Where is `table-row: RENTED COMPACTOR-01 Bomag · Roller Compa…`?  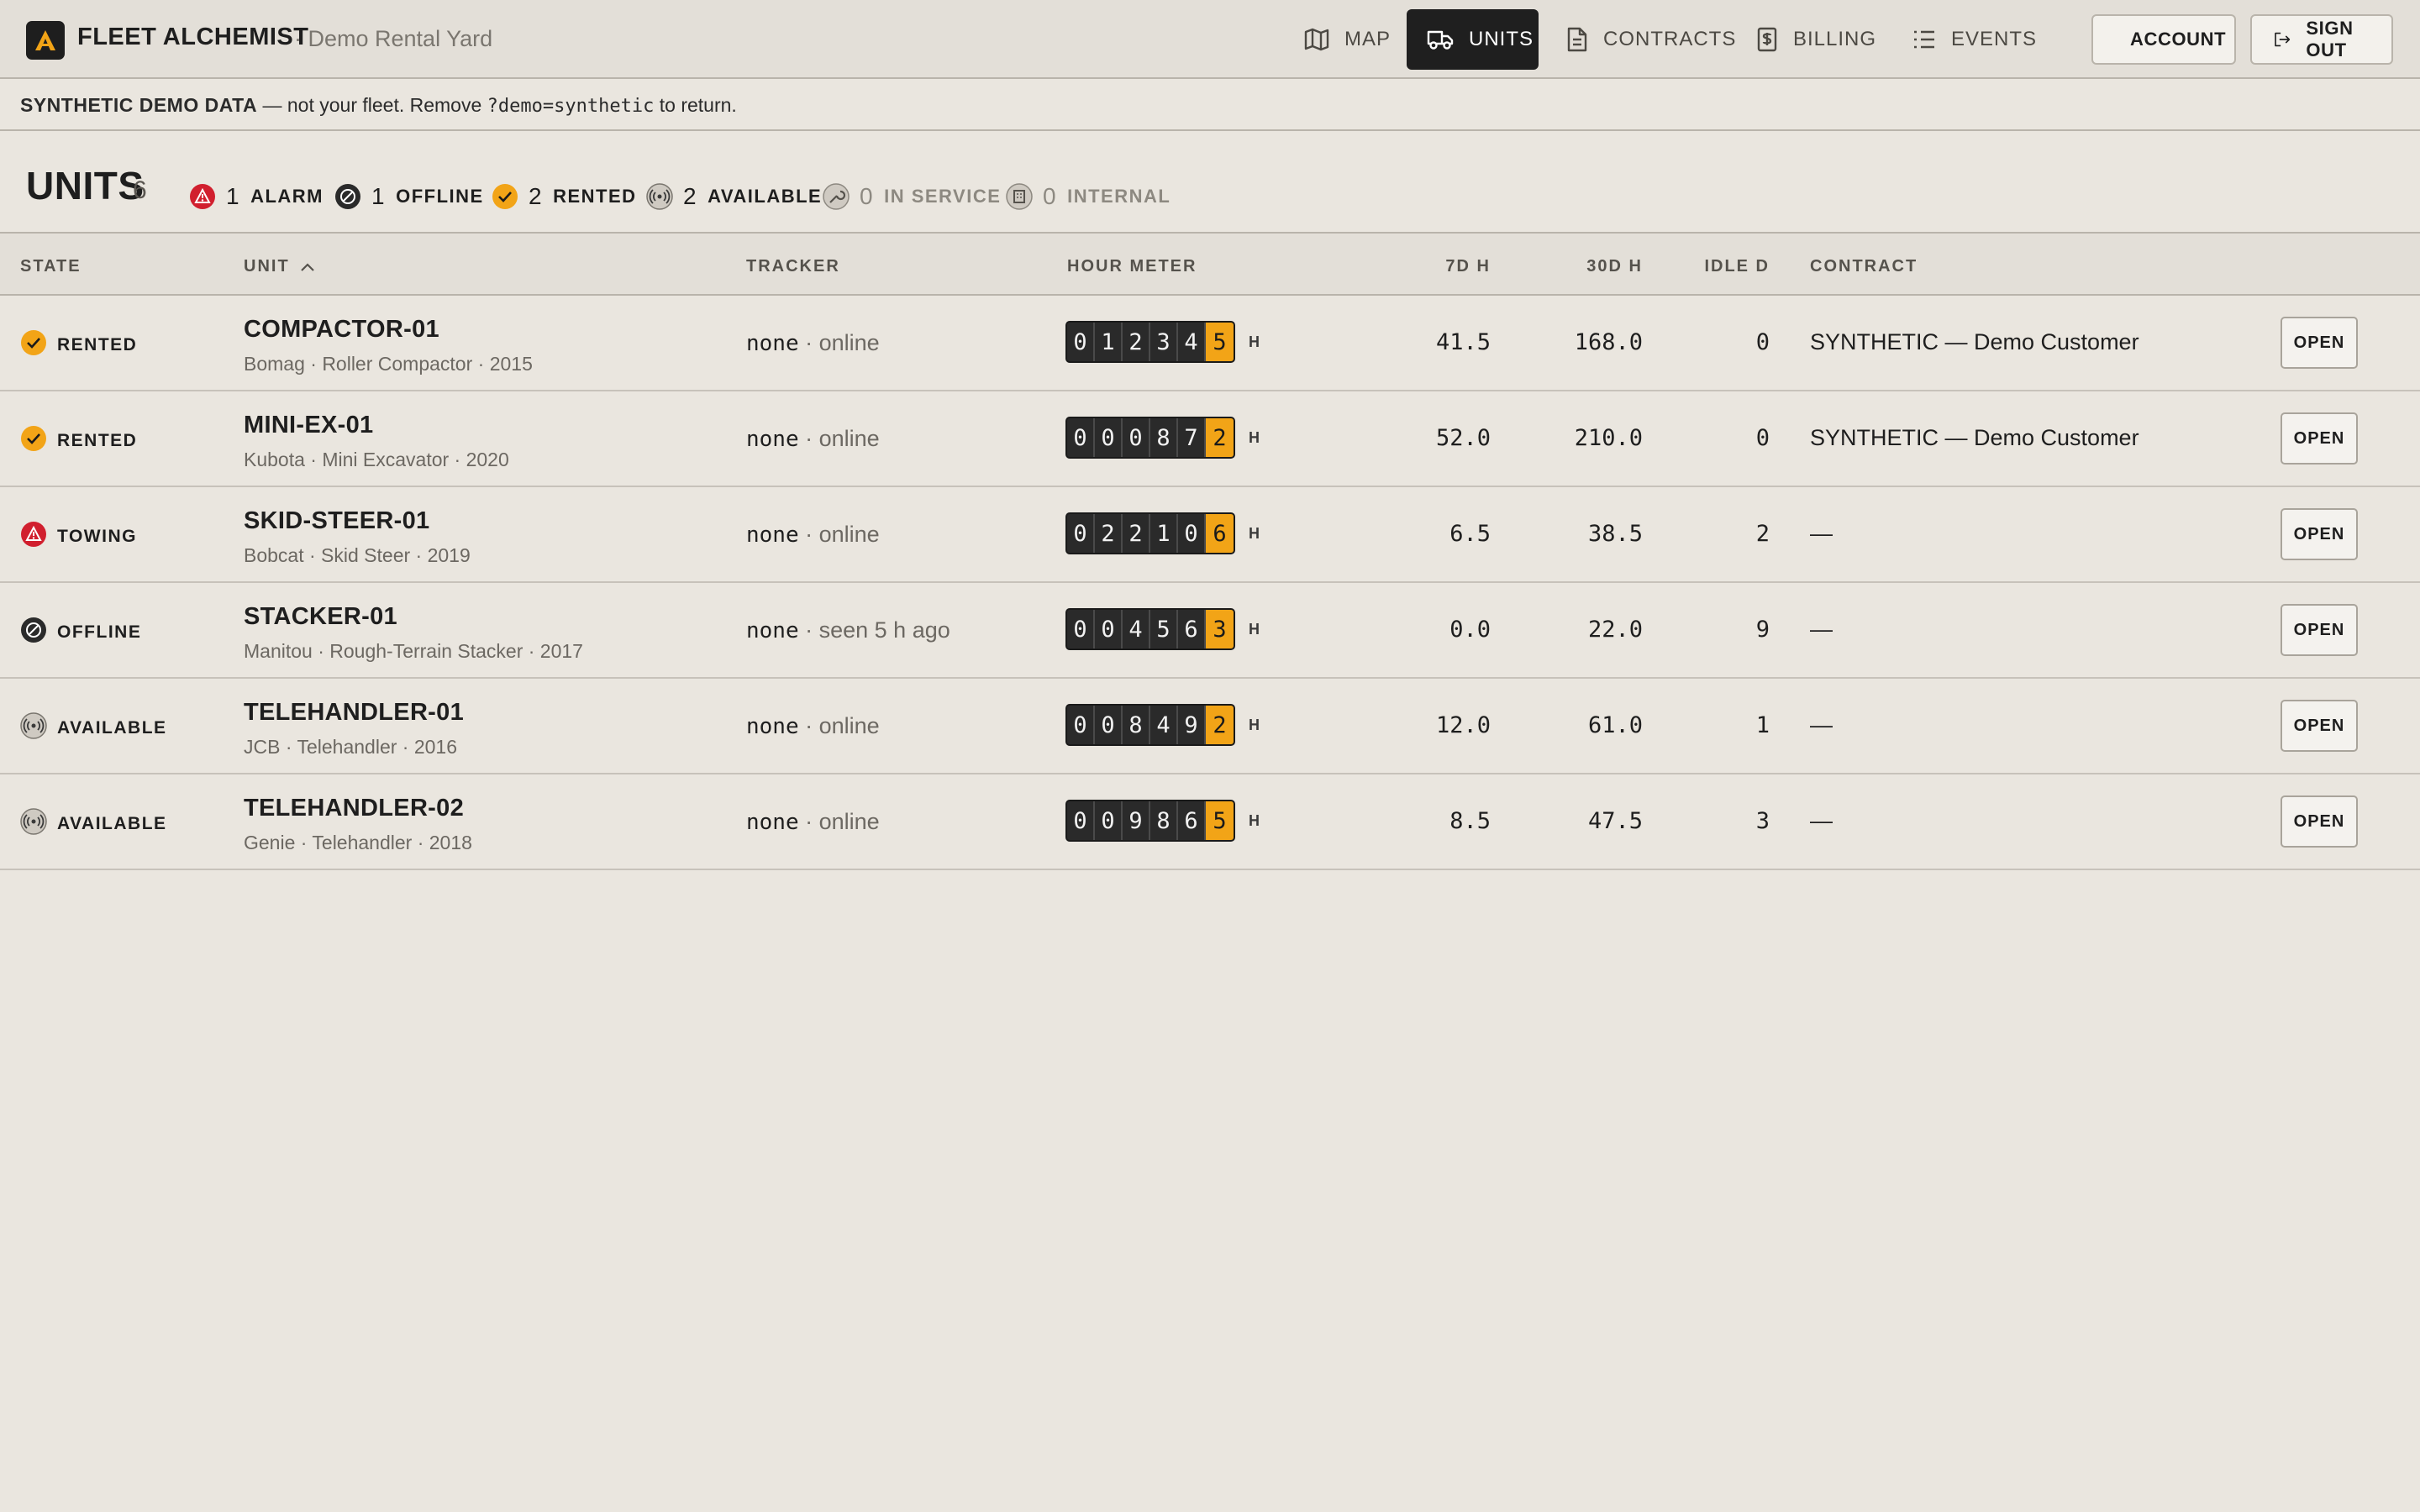
table-row: RENTED COMPACTOR-01 Bomag · Roller Compa… is located at coordinates (1210, 343).